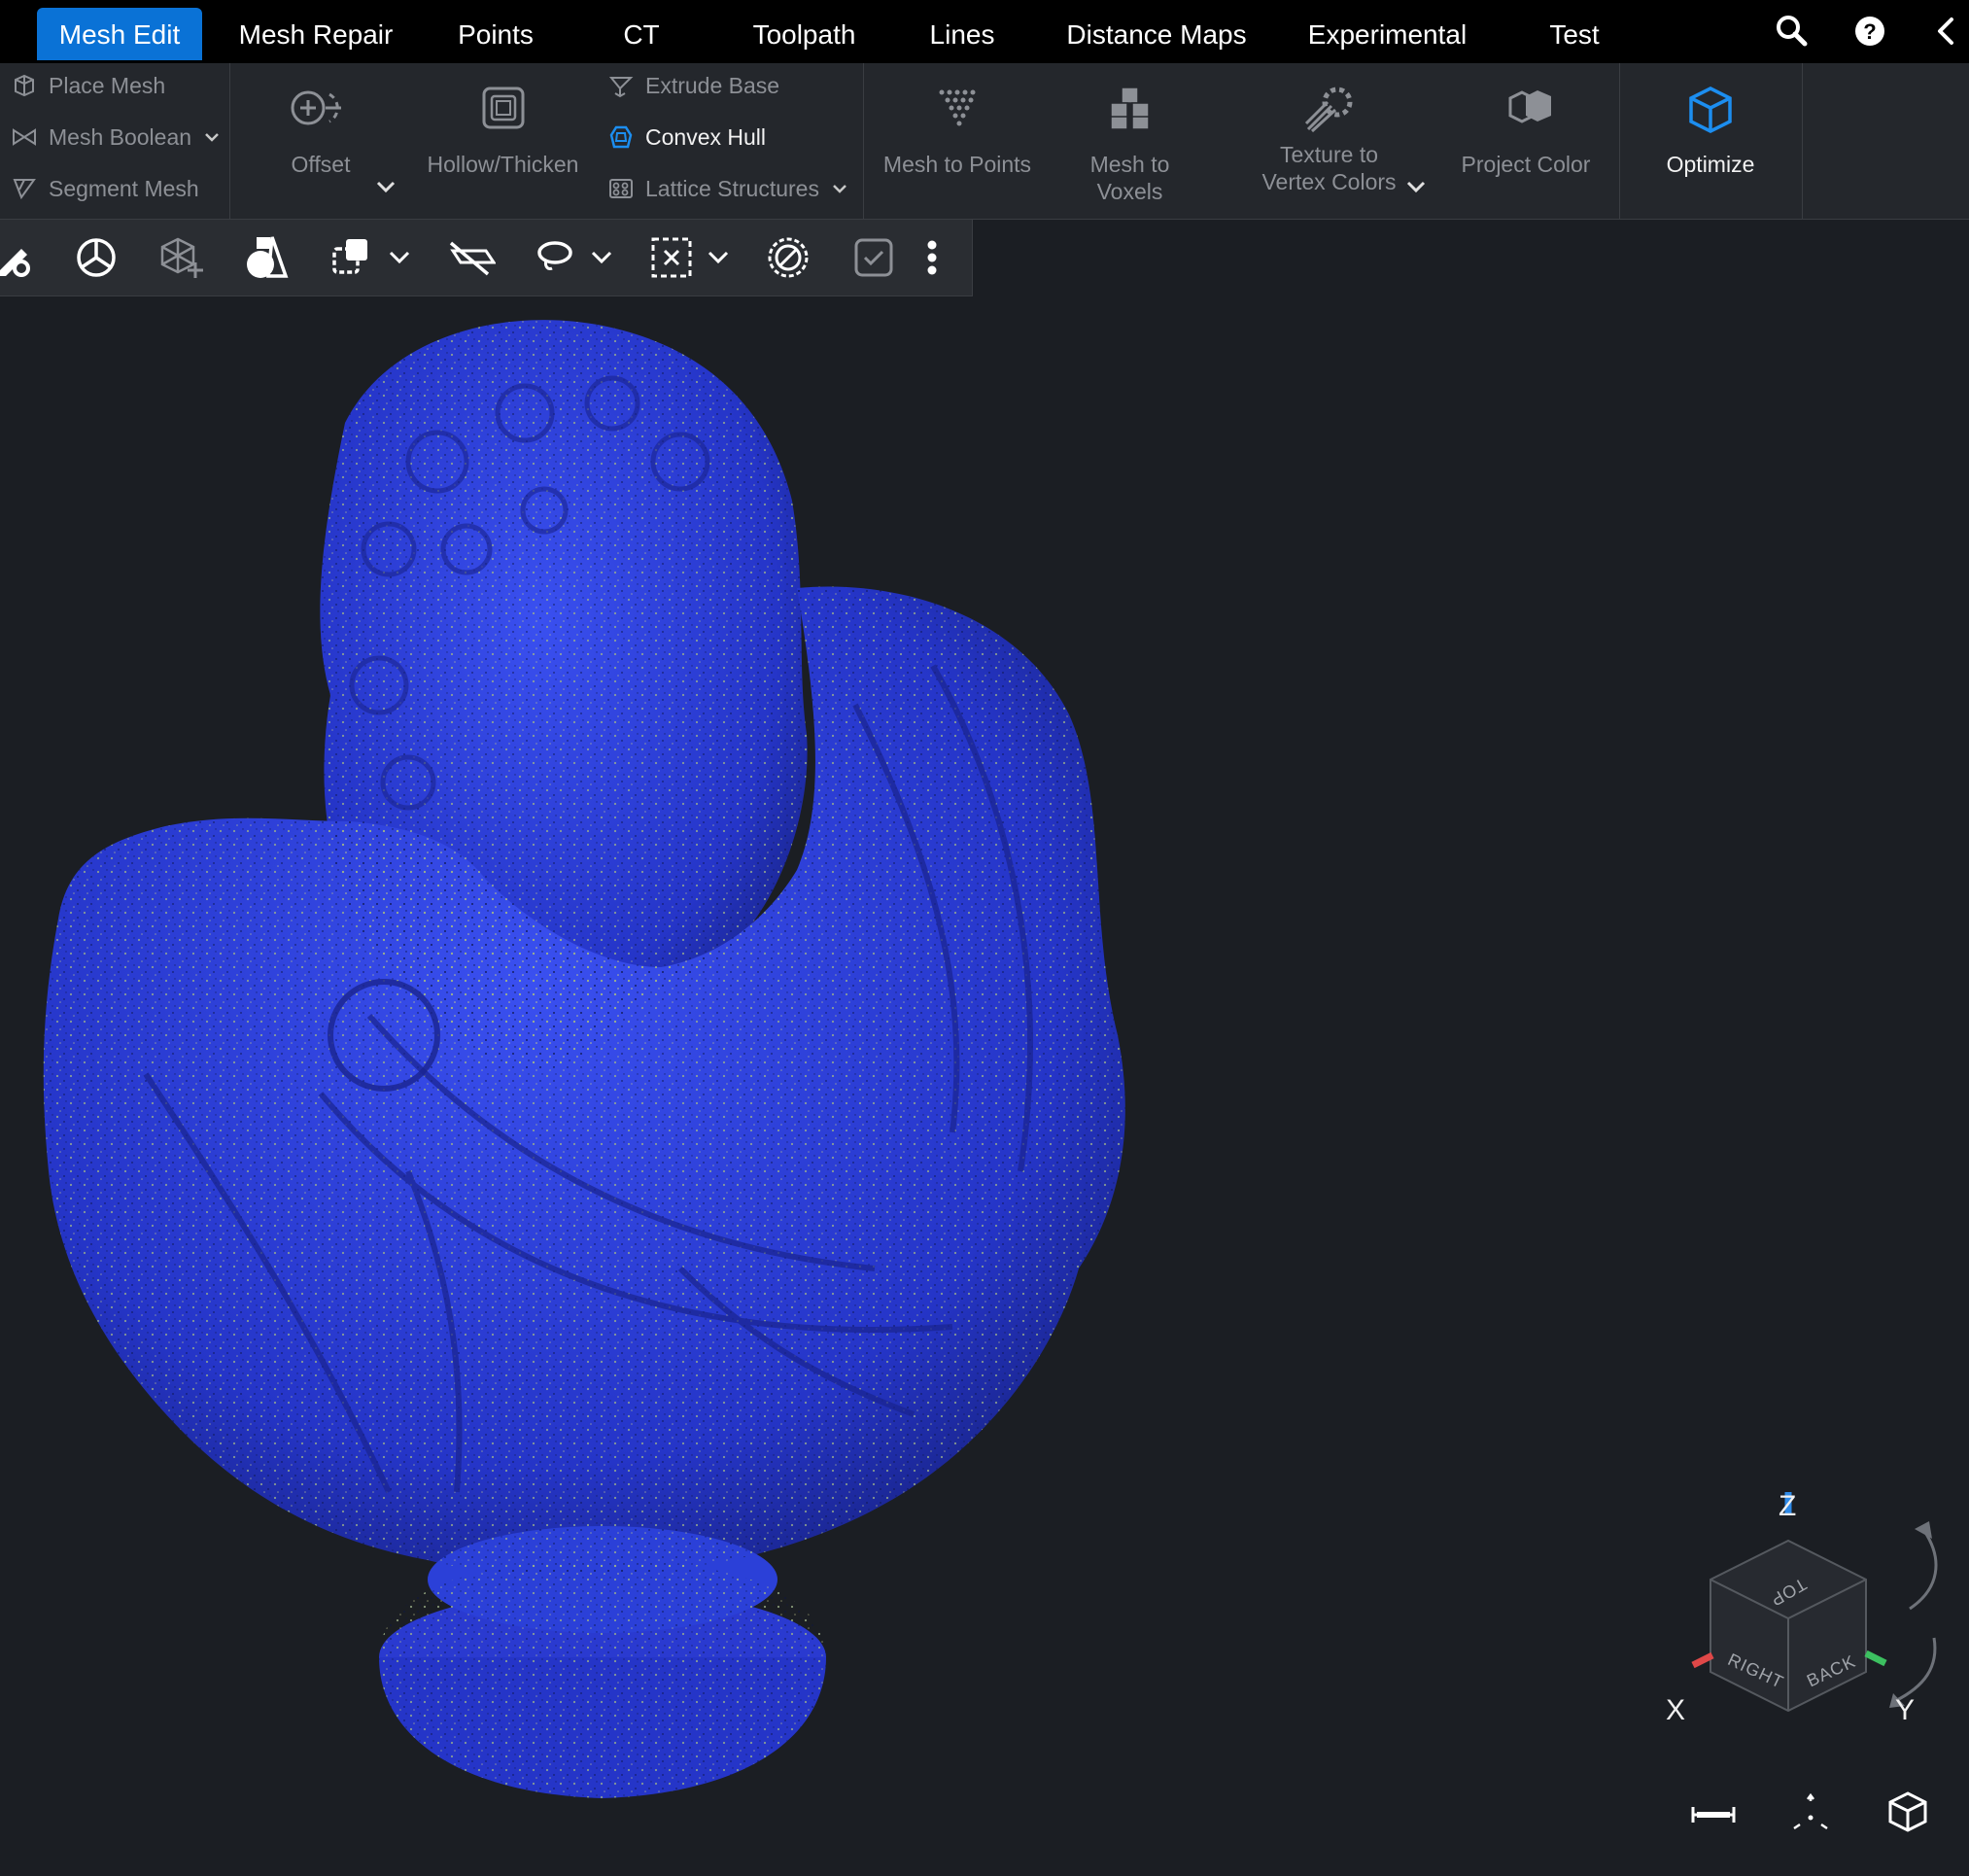 Image resolution: width=1969 pixels, height=1876 pixels. I want to click on more-icon, so click(932, 257).